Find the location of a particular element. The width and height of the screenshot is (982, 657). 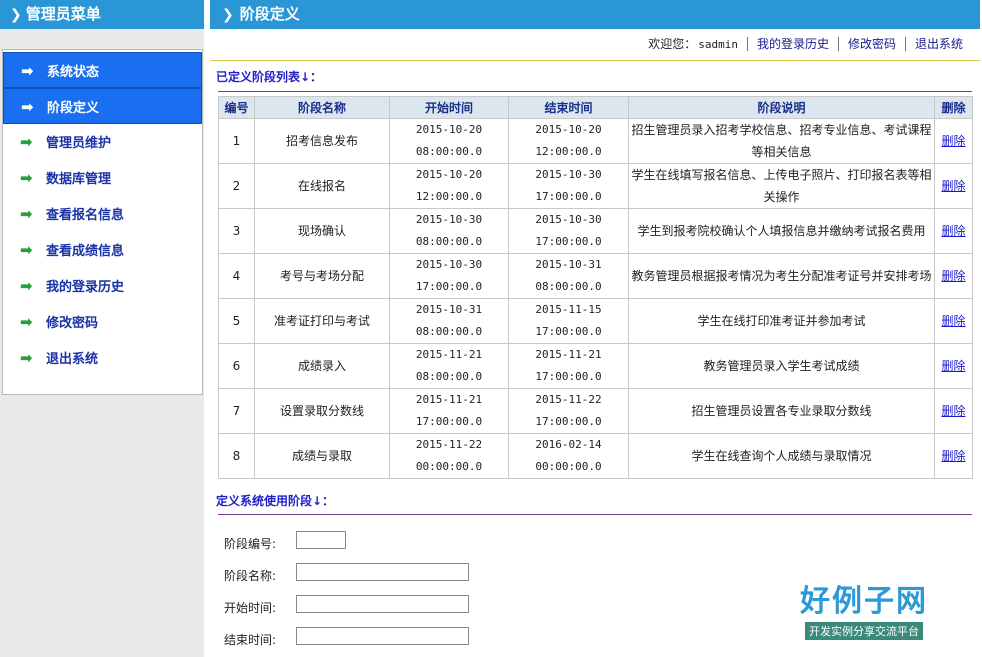

stage-name: 设置录取分数线 is located at coordinates (322, 411).